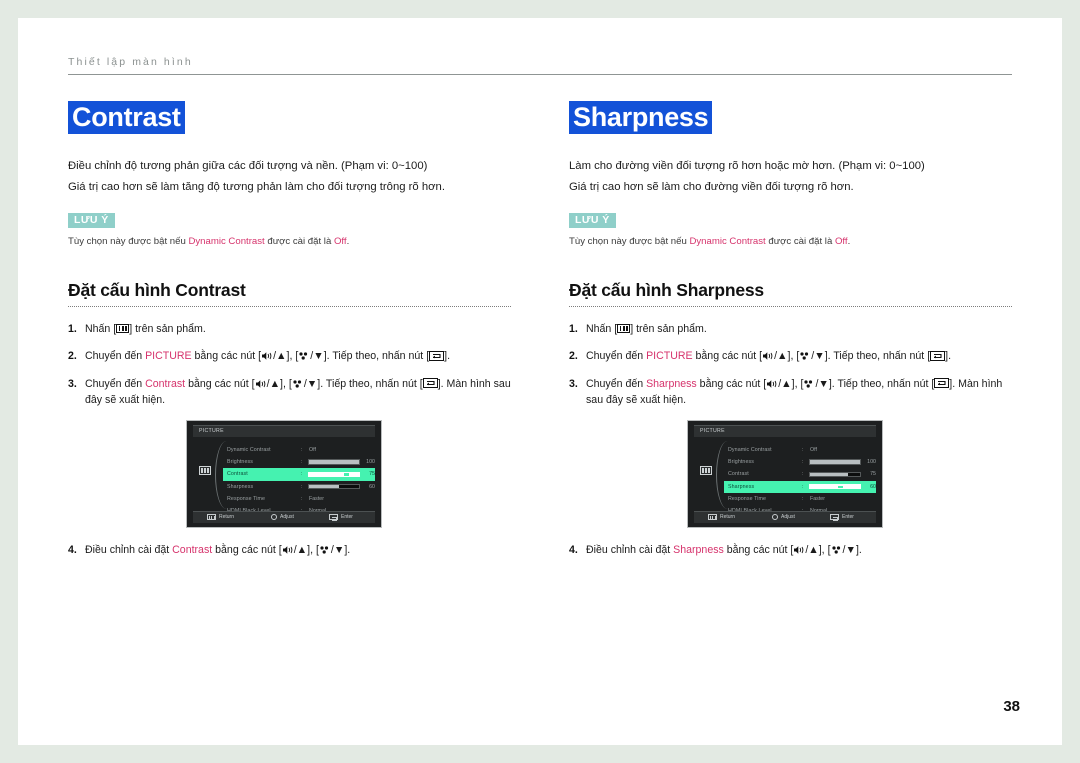 The image size is (1080, 763). What do you see at coordinates (286, 356) in the screenshot?
I see `step-2-text-c: /▲], [` at bounding box center [286, 356].